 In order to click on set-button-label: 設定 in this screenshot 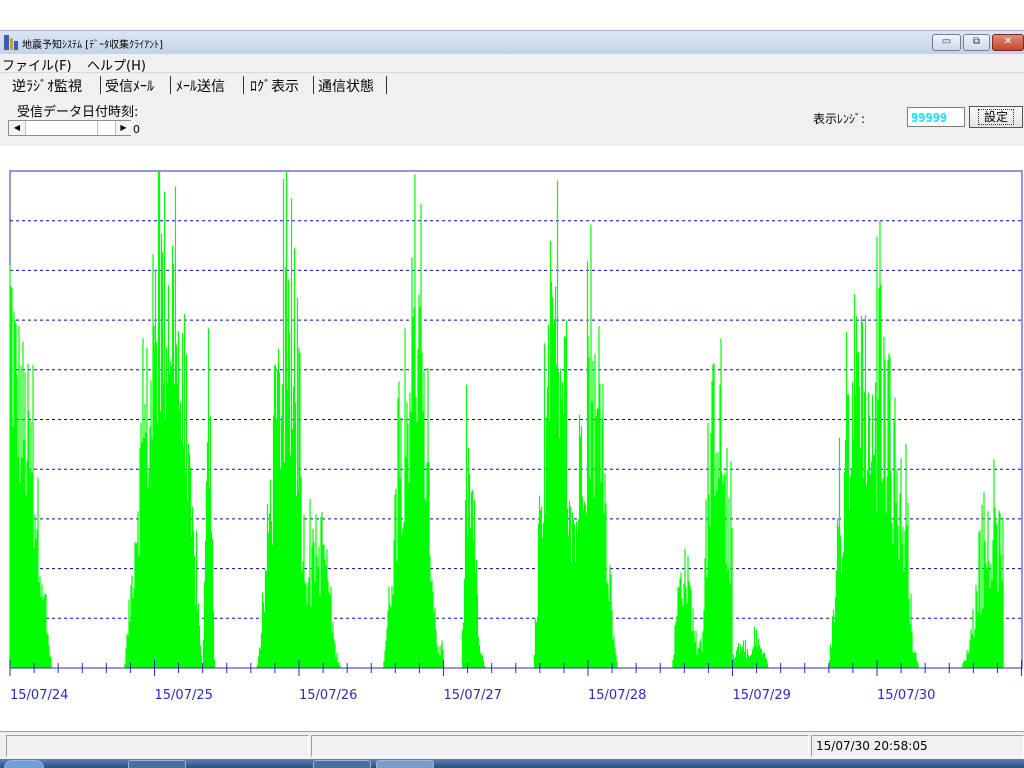, I will do `click(996, 117)`.